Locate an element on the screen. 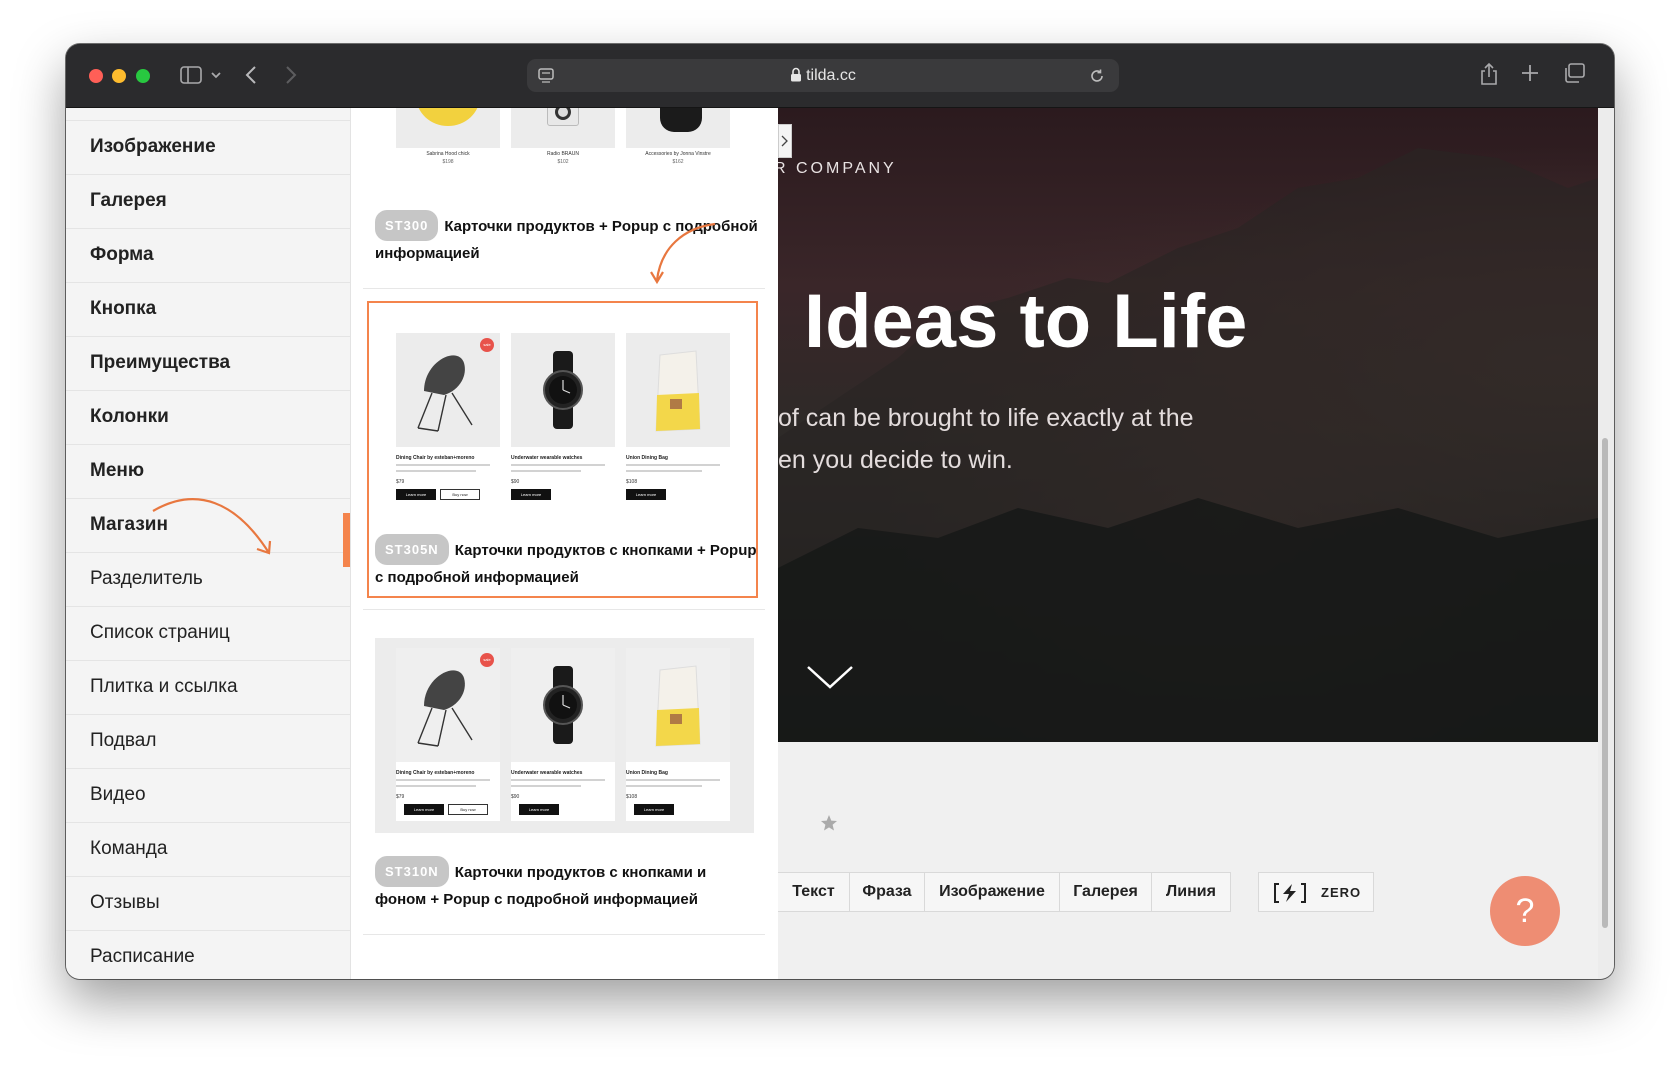  chevron-right-icon is located at coordinates (784, 141).